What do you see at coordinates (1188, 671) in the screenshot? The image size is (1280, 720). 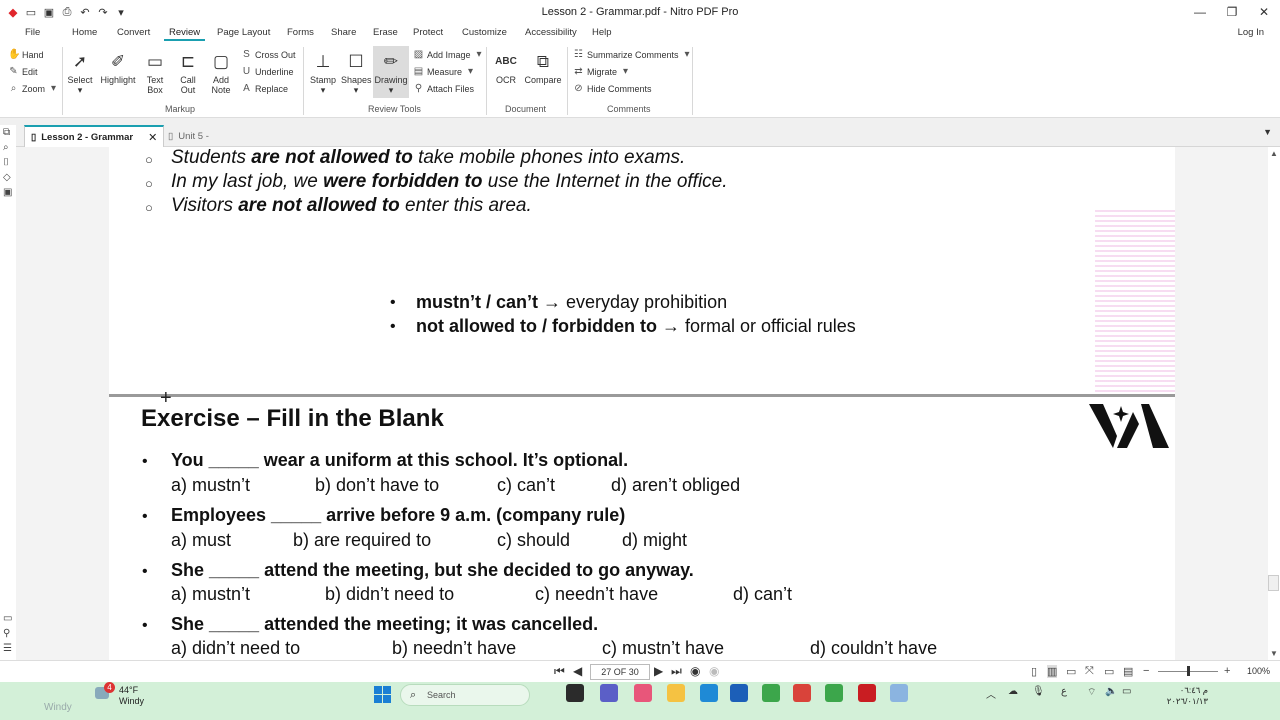 I see `zoom-slider-thumb` at bounding box center [1188, 671].